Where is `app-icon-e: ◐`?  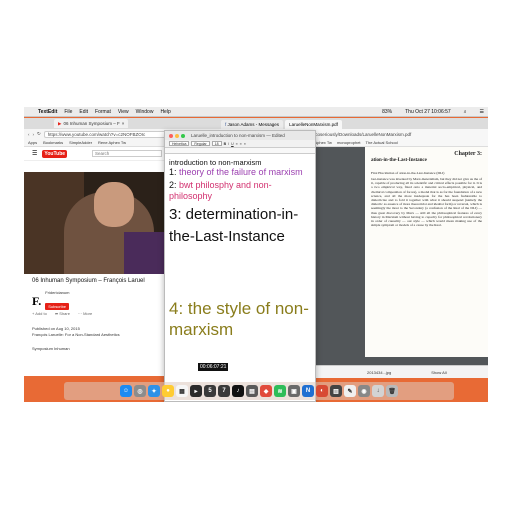
app-icon-e: ◐ is located at coordinates (322, 391).